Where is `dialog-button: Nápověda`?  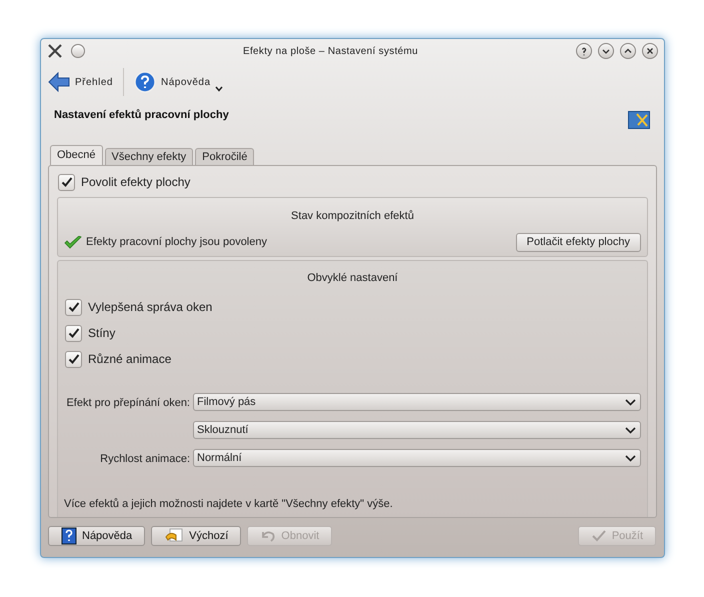
dialog-button: Nápověda is located at coordinates (97, 536).